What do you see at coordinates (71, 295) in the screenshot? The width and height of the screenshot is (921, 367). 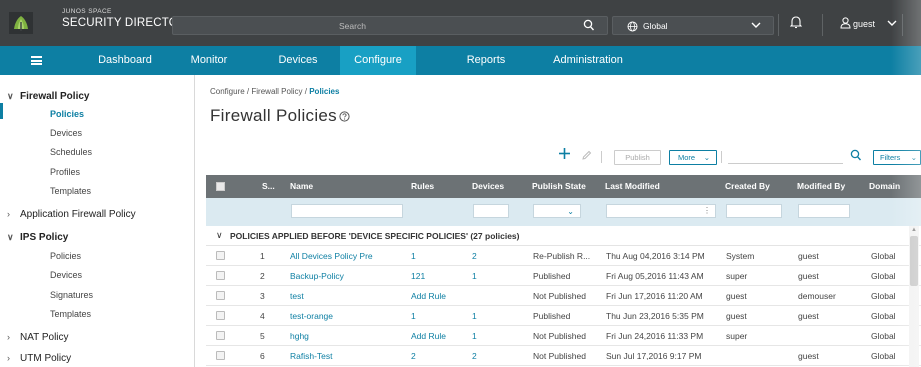 I see `sidebar-item-ips-signatures: Signatures` at bounding box center [71, 295].